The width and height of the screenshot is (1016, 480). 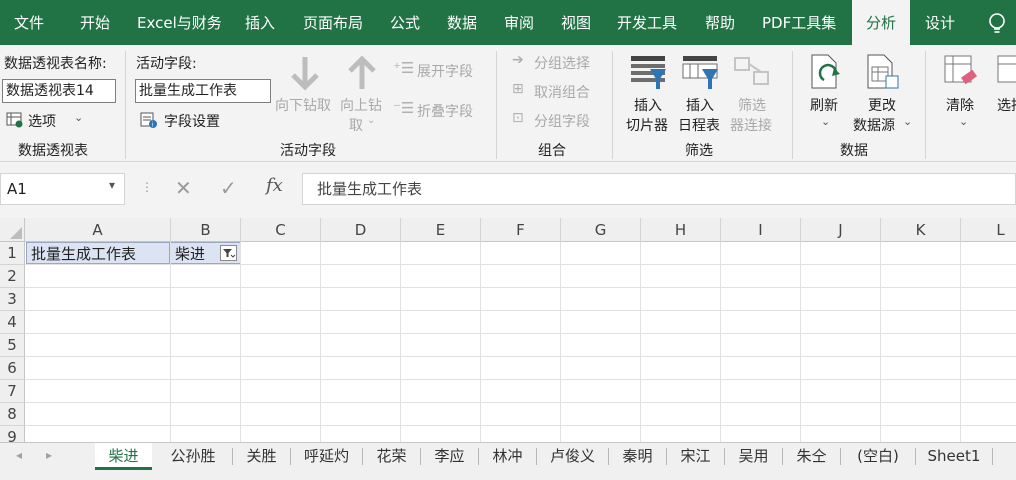 I want to click on tab-formulas: 公式, so click(x=405, y=22).